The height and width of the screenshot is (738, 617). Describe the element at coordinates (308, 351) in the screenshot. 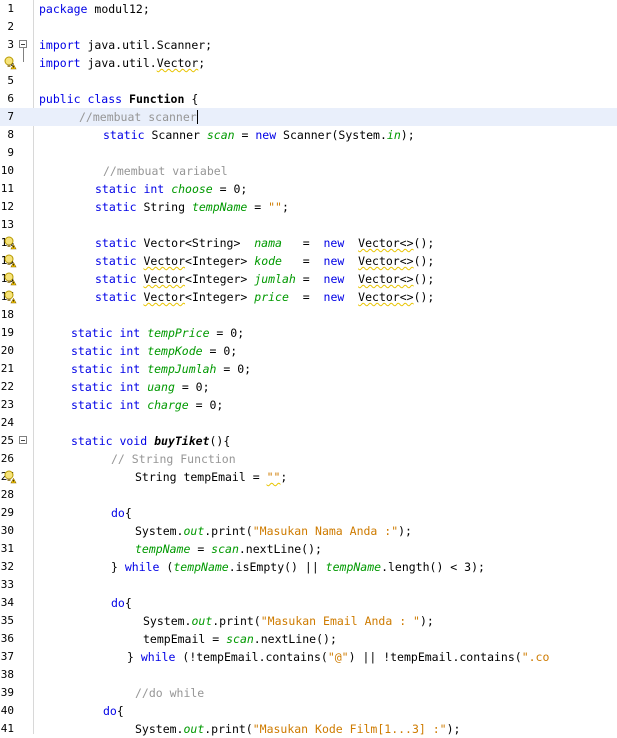

I see `code-line: 20 static int tempKode = 0;` at that location.